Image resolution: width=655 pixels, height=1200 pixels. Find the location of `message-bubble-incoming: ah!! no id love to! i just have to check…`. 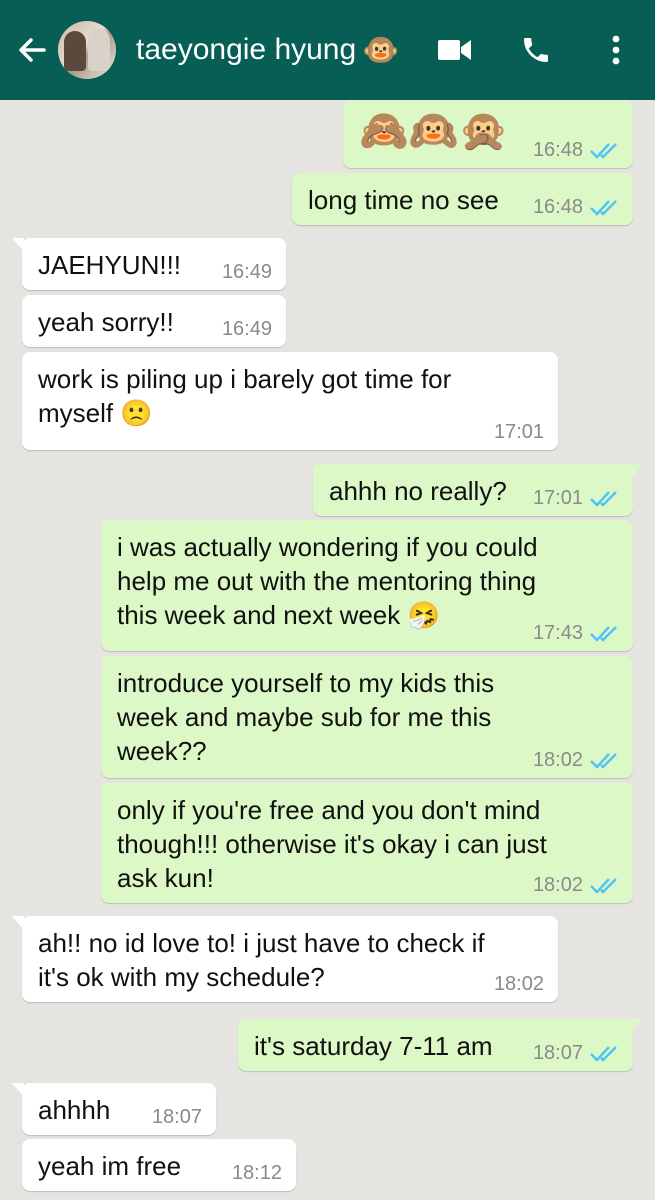

message-bubble-incoming: ah!! no id love to! i just have to check… is located at coordinates (285, 959).